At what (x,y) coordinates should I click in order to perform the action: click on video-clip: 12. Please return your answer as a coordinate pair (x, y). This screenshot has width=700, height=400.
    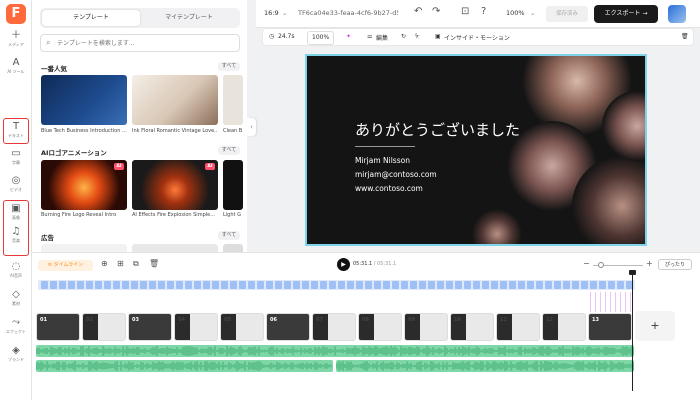
    Looking at the image, I should click on (564, 327).